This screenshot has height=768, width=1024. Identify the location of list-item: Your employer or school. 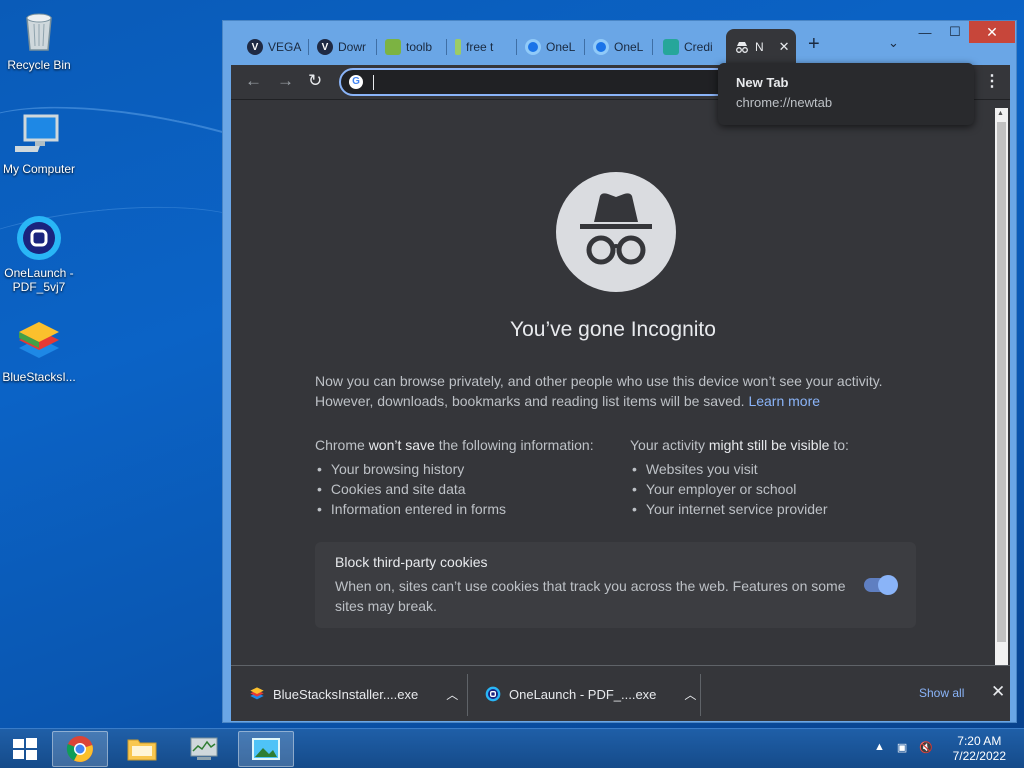
(739, 489).